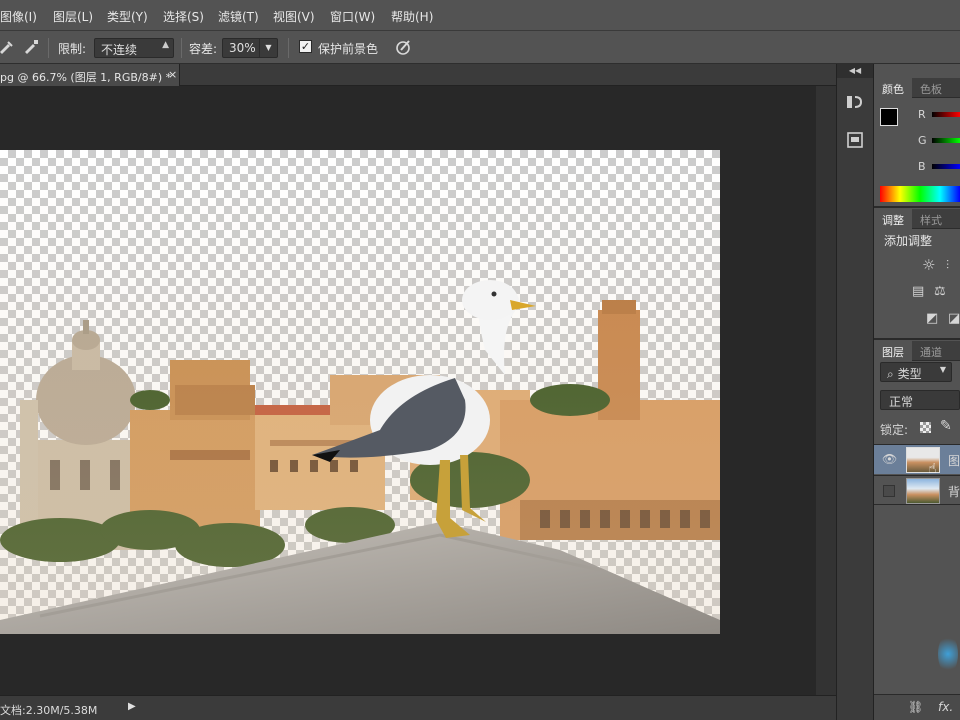 The height and width of the screenshot is (720, 960). Describe the element at coordinates (412, 16) in the screenshot. I see `menu-help: 帮助(H)` at that location.